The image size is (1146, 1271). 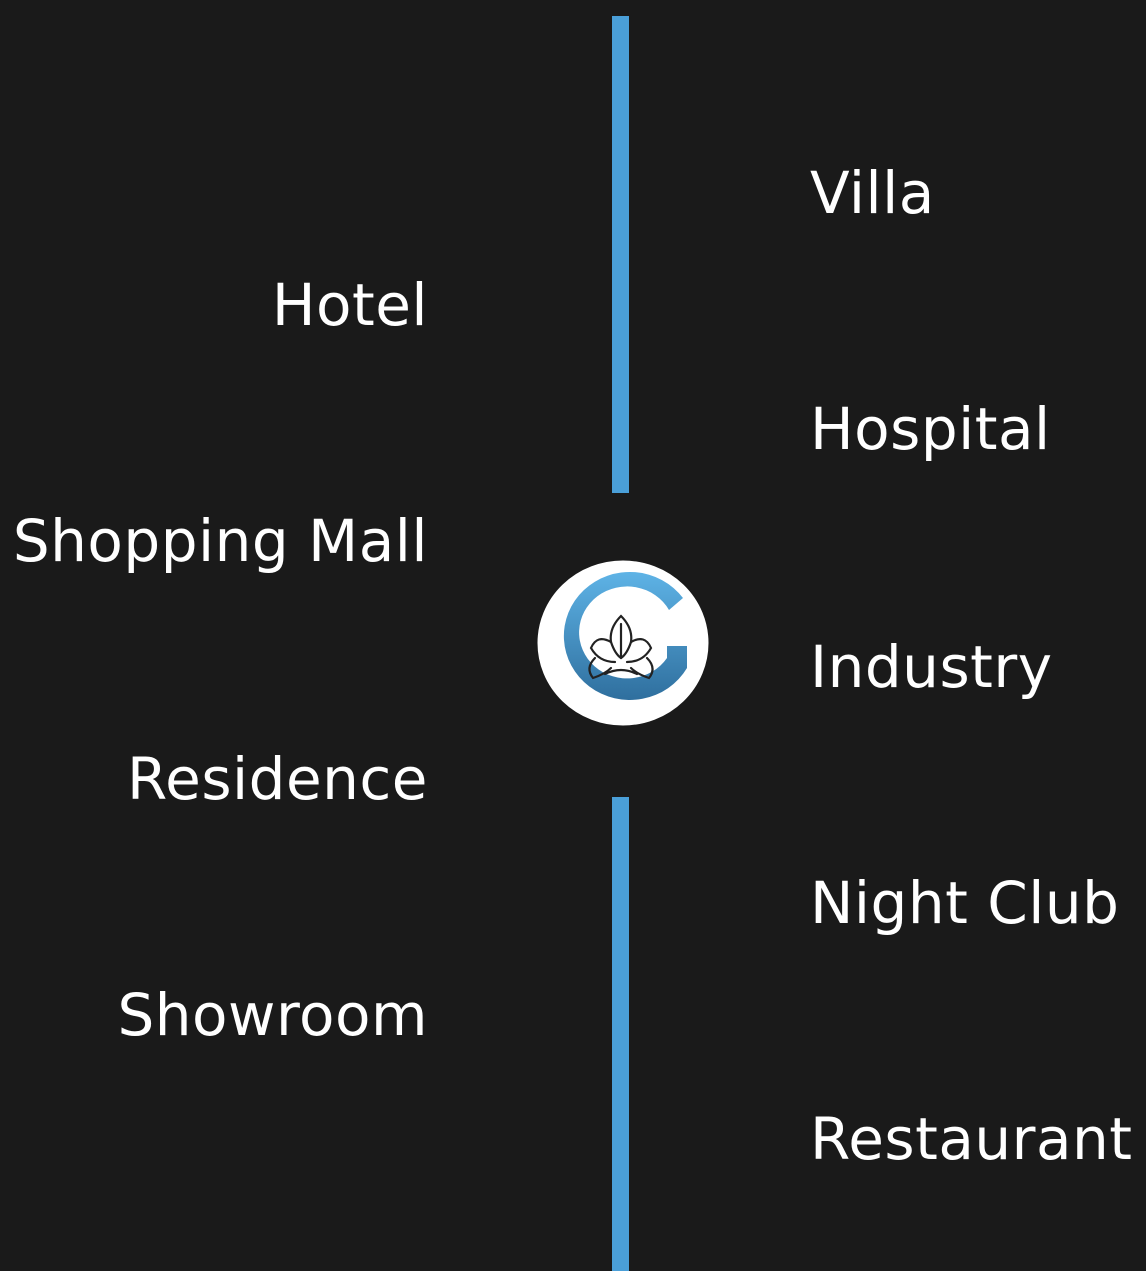 I want to click on menu-item-restaurant: Restaurant, so click(x=971, y=1139).